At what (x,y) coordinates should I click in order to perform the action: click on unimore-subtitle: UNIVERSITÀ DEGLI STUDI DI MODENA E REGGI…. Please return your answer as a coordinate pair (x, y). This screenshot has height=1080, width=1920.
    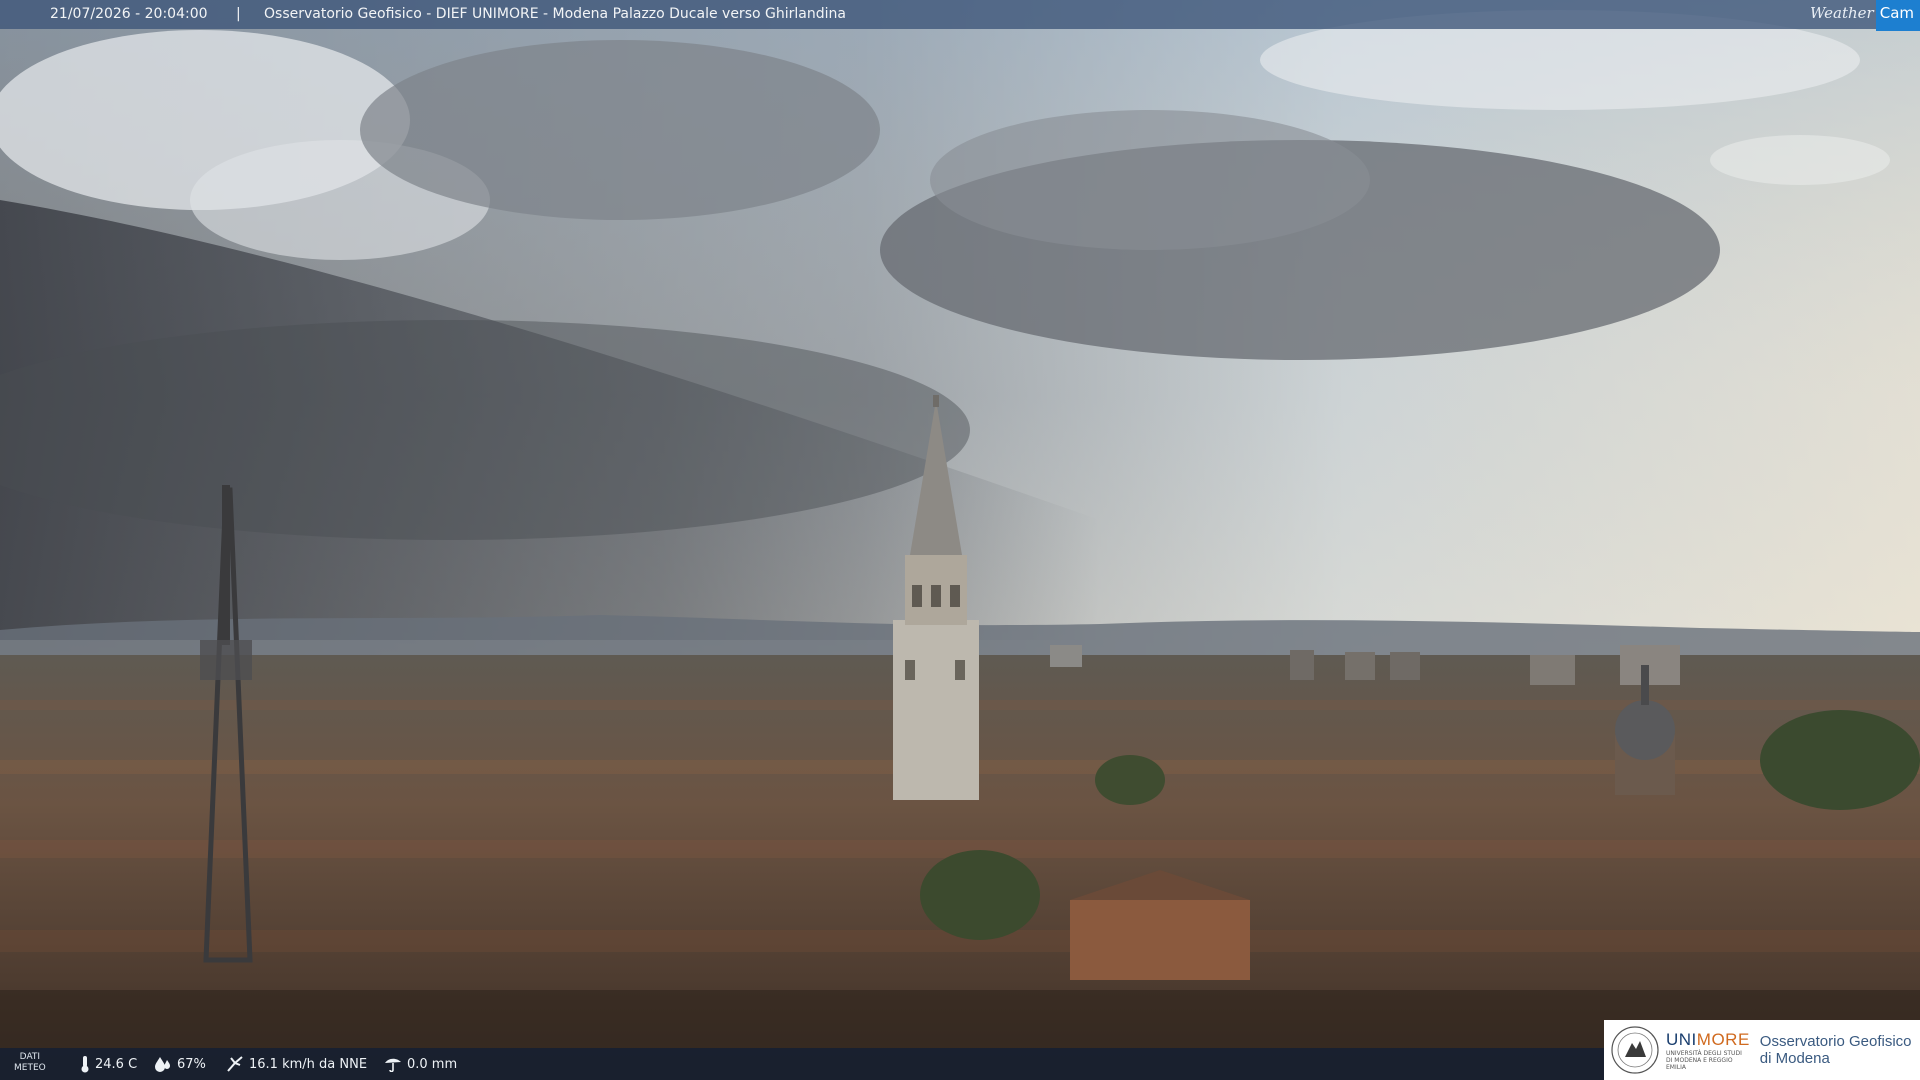
    Looking at the image, I should click on (1704, 1060).